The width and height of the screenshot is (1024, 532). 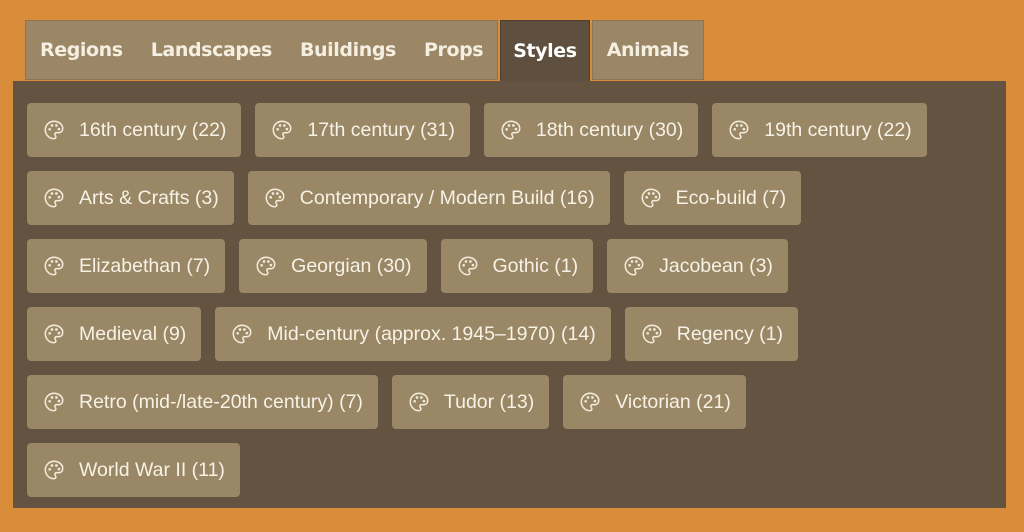 I want to click on tab-animals: Animals, so click(x=648, y=50).